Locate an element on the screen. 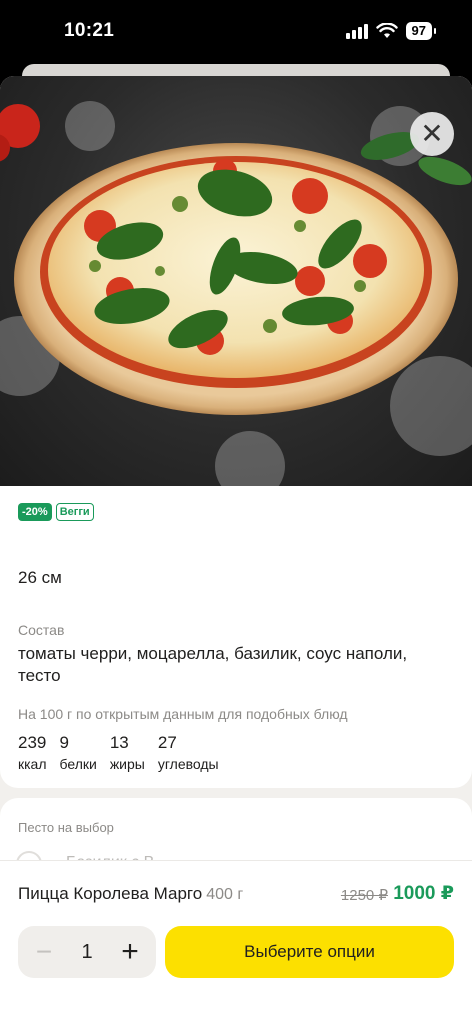  quantity-value: 1 is located at coordinates (87, 951).